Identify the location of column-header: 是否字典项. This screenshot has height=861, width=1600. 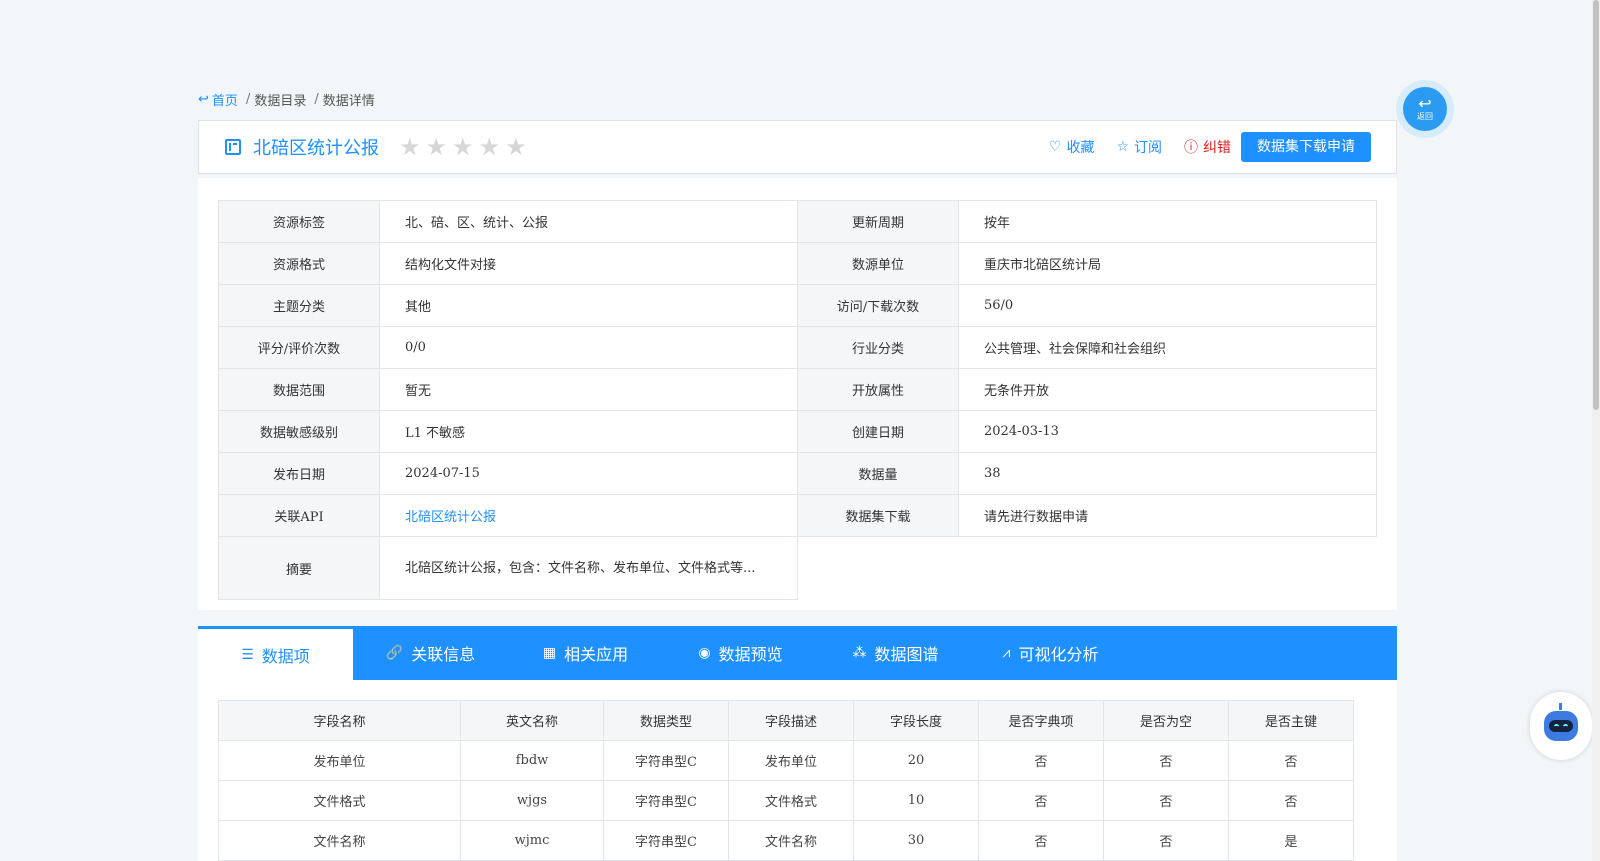
(1041, 720).